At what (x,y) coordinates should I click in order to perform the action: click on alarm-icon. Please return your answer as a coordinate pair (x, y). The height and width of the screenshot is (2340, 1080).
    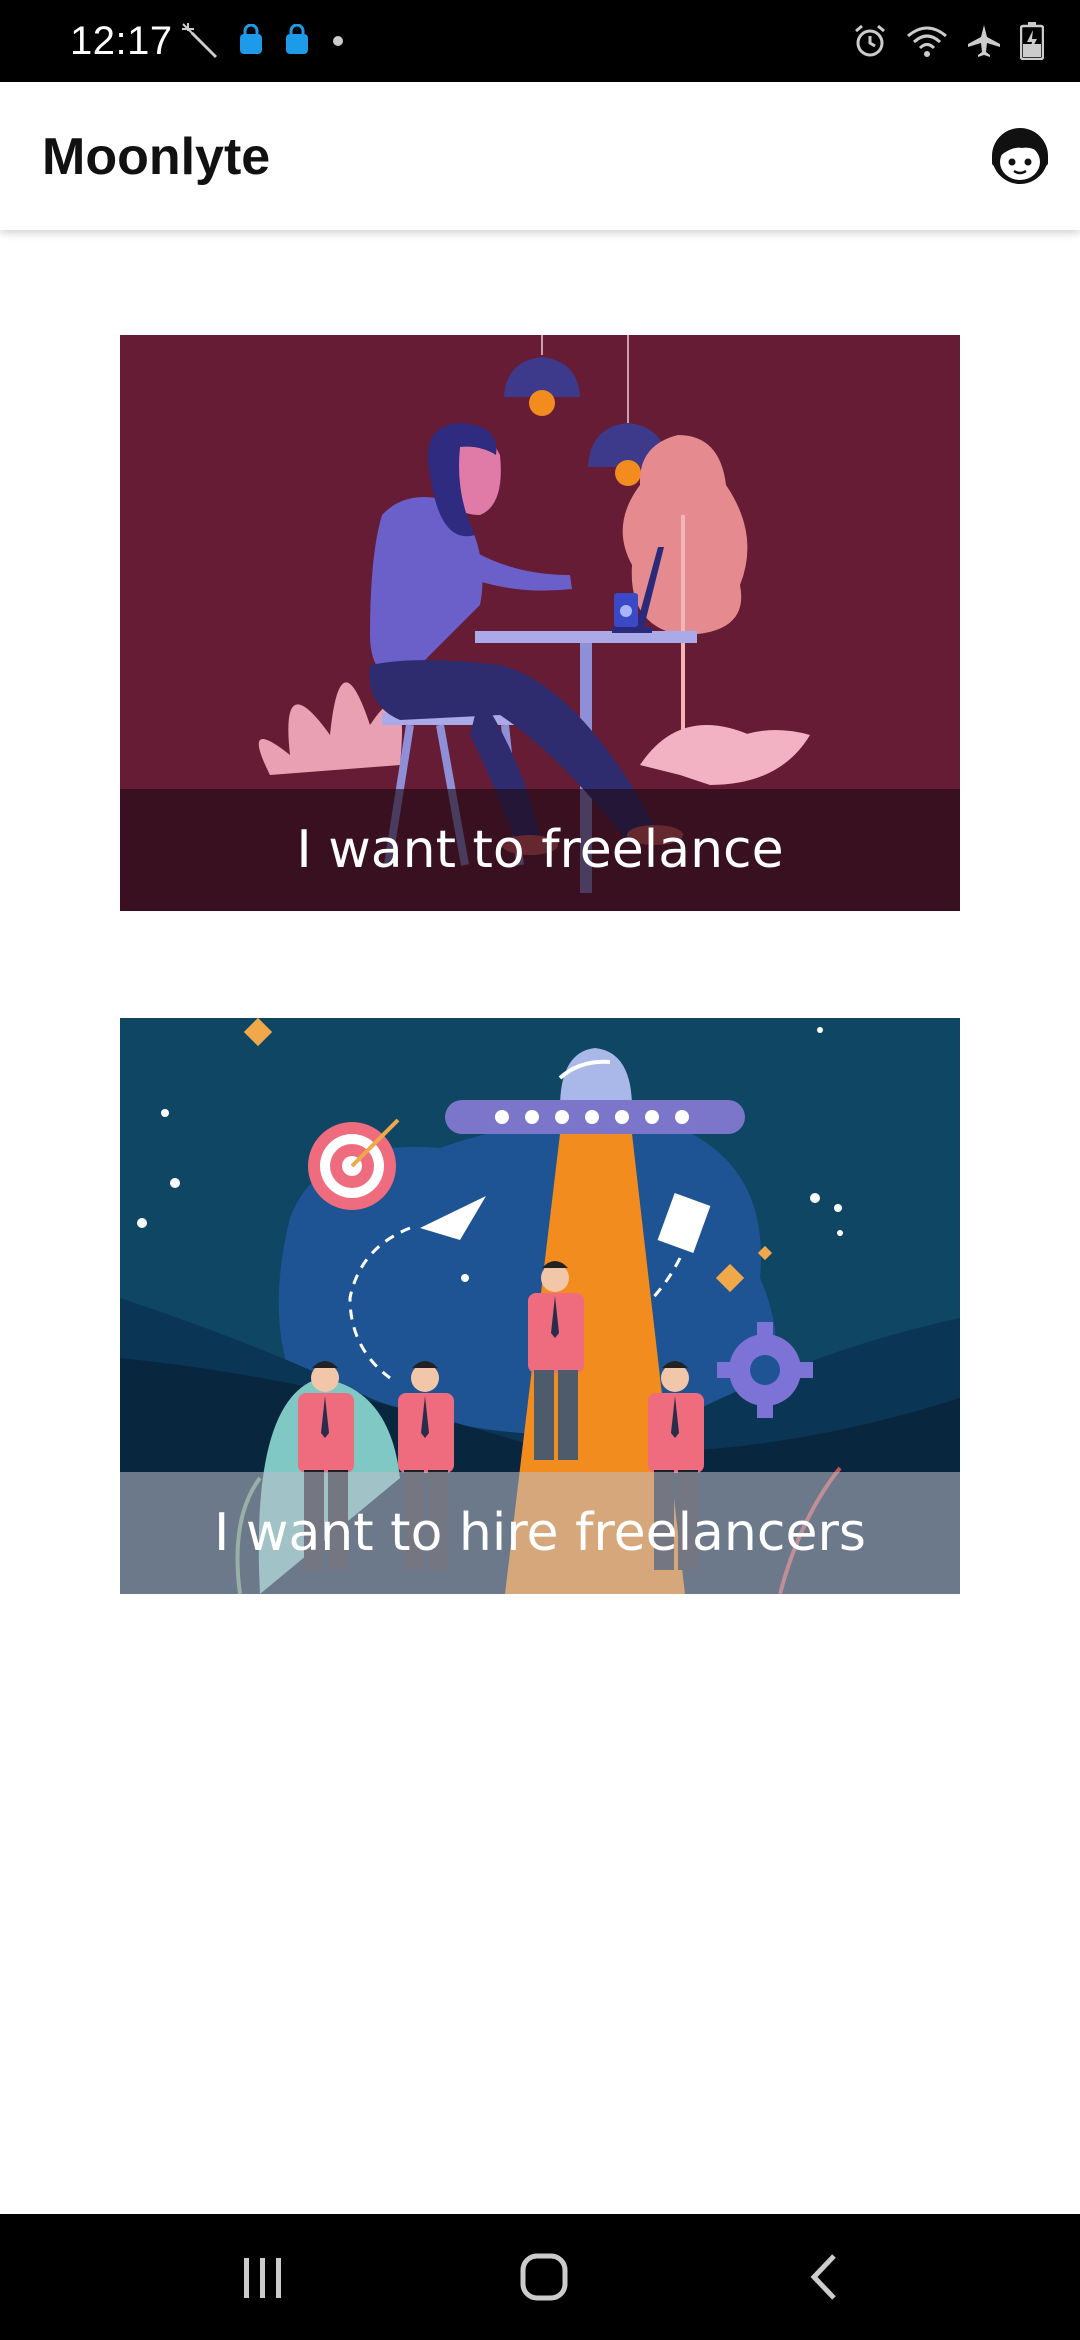
    Looking at the image, I should click on (870, 41).